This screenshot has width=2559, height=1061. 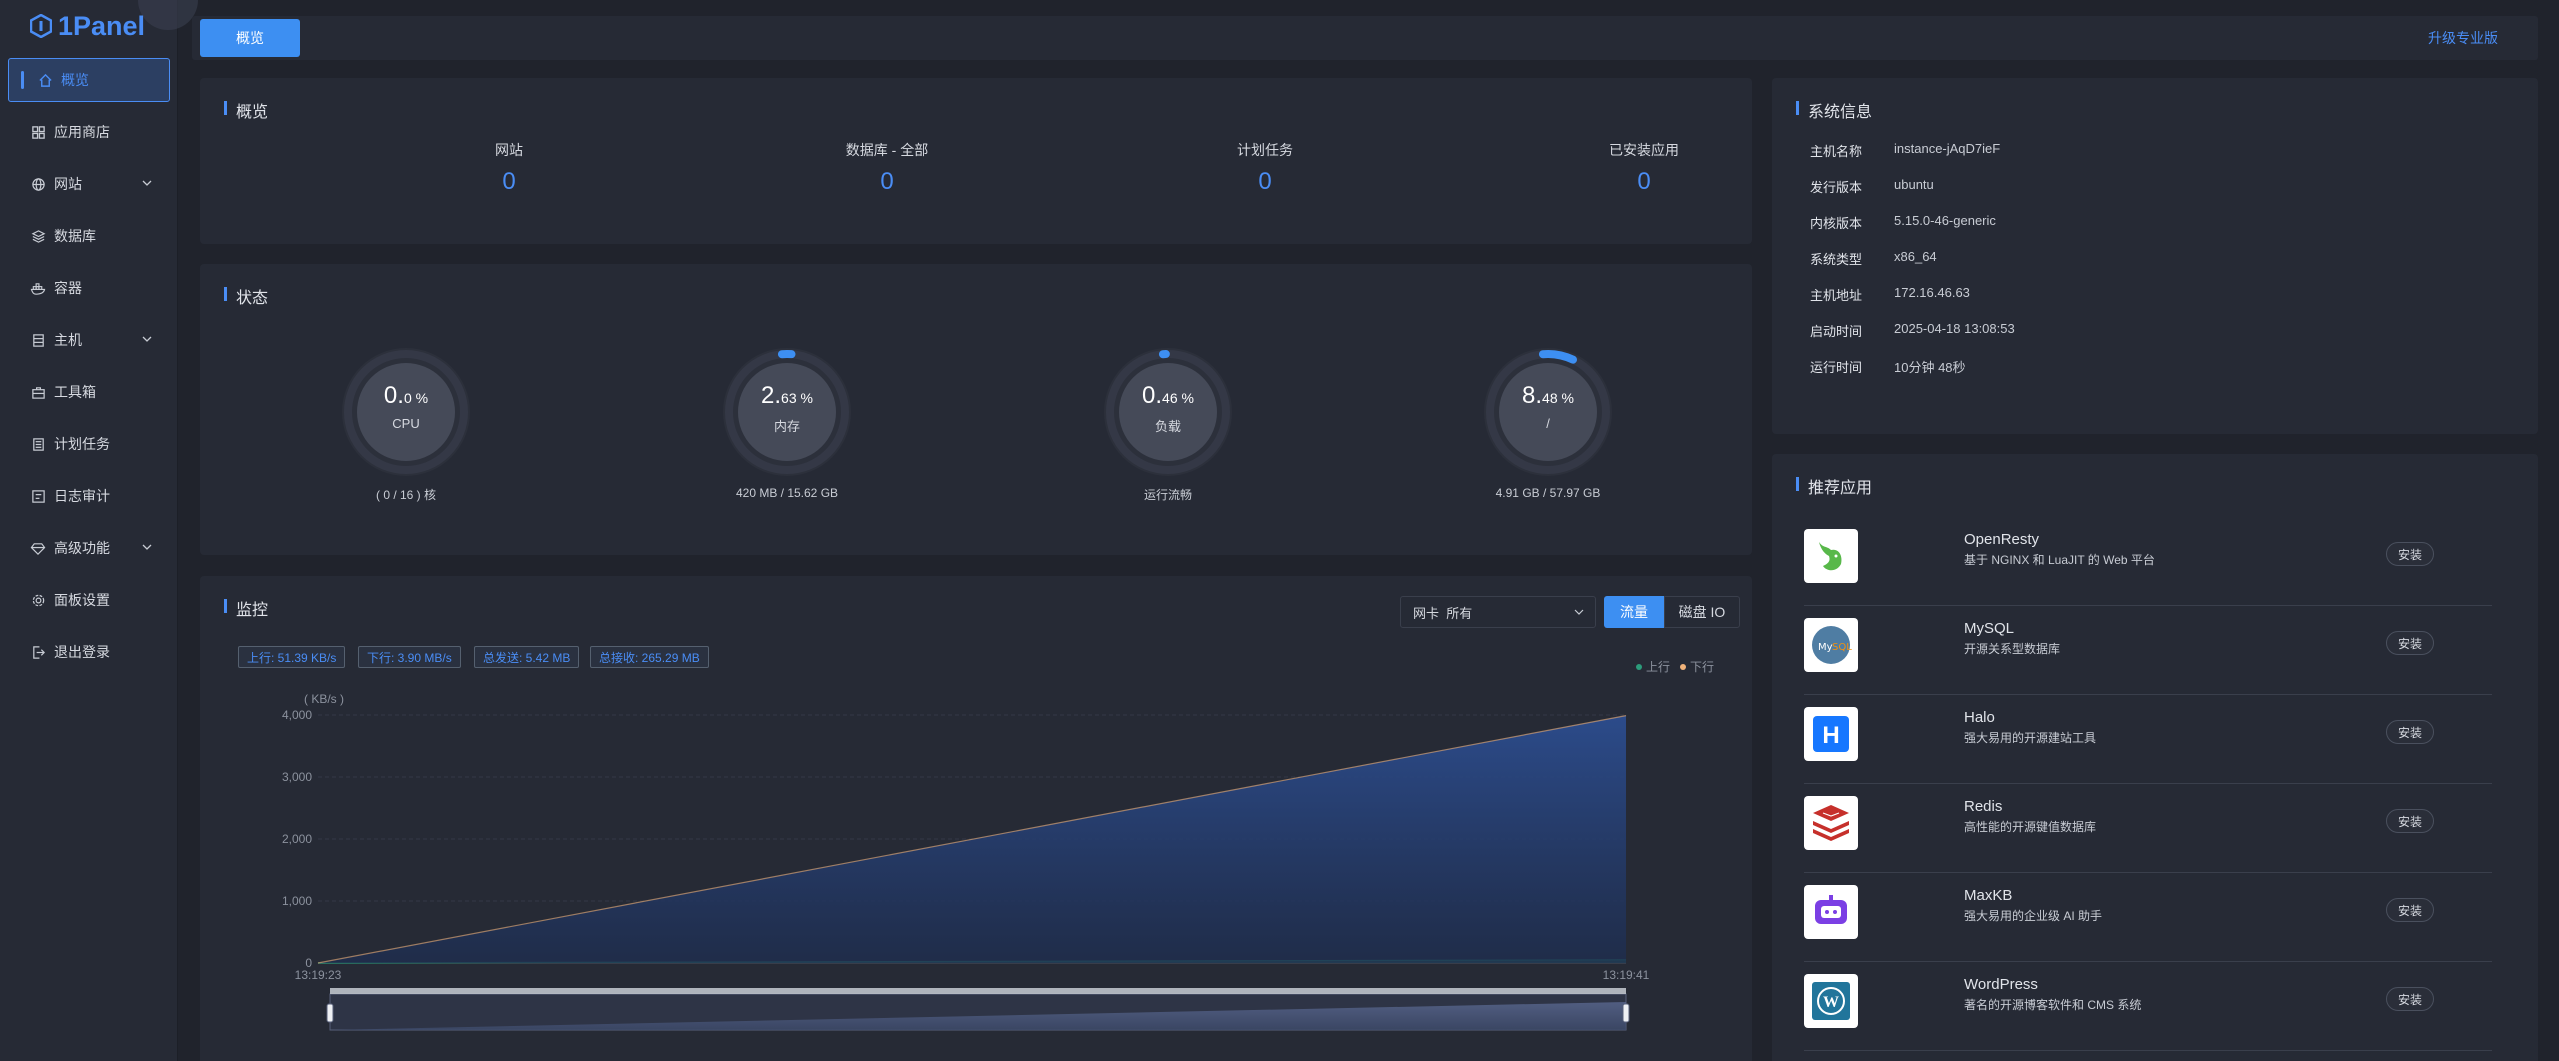 What do you see at coordinates (797, 398) in the screenshot?
I see `gauge-value-dec: 63 %` at bounding box center [797, 398].